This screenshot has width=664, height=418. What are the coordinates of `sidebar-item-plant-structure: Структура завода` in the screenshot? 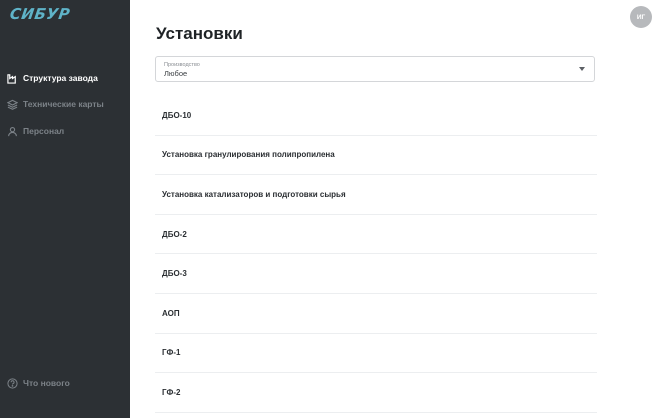 It's located at (52, 78).